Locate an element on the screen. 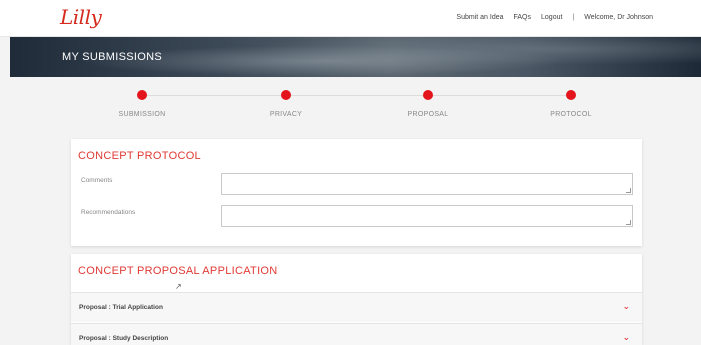 The width and height of the screenshot is (701, 345). submit-idea-link: Submit an Idea is located at coordinates (479, 17).